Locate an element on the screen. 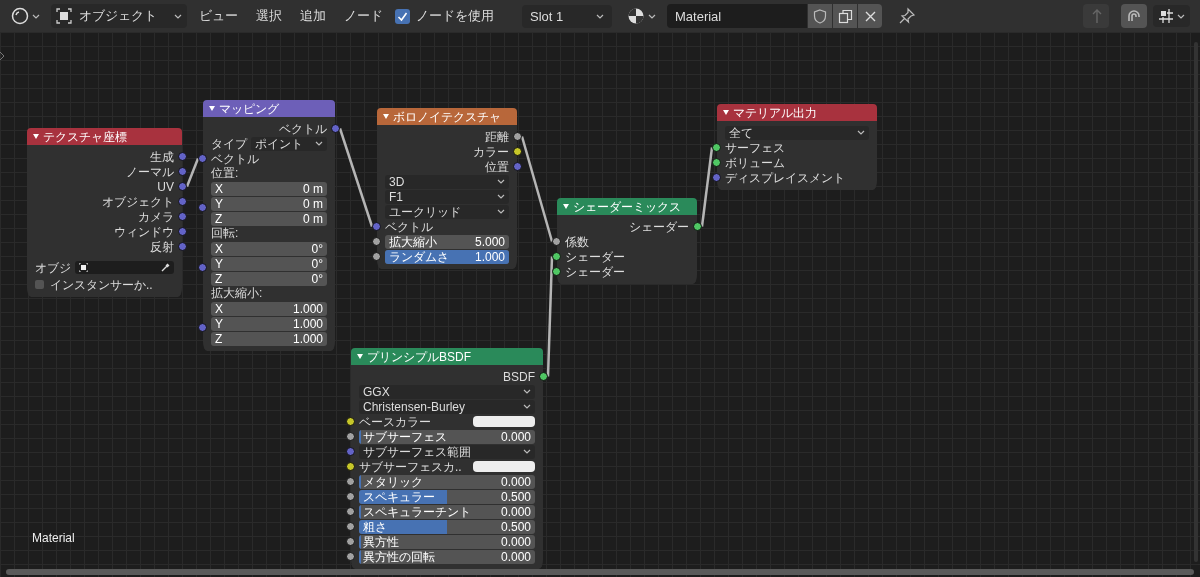 The height and width of the screenshot is (577, 1200). number-field: X 1.000 is located at coordinates (269, 309).